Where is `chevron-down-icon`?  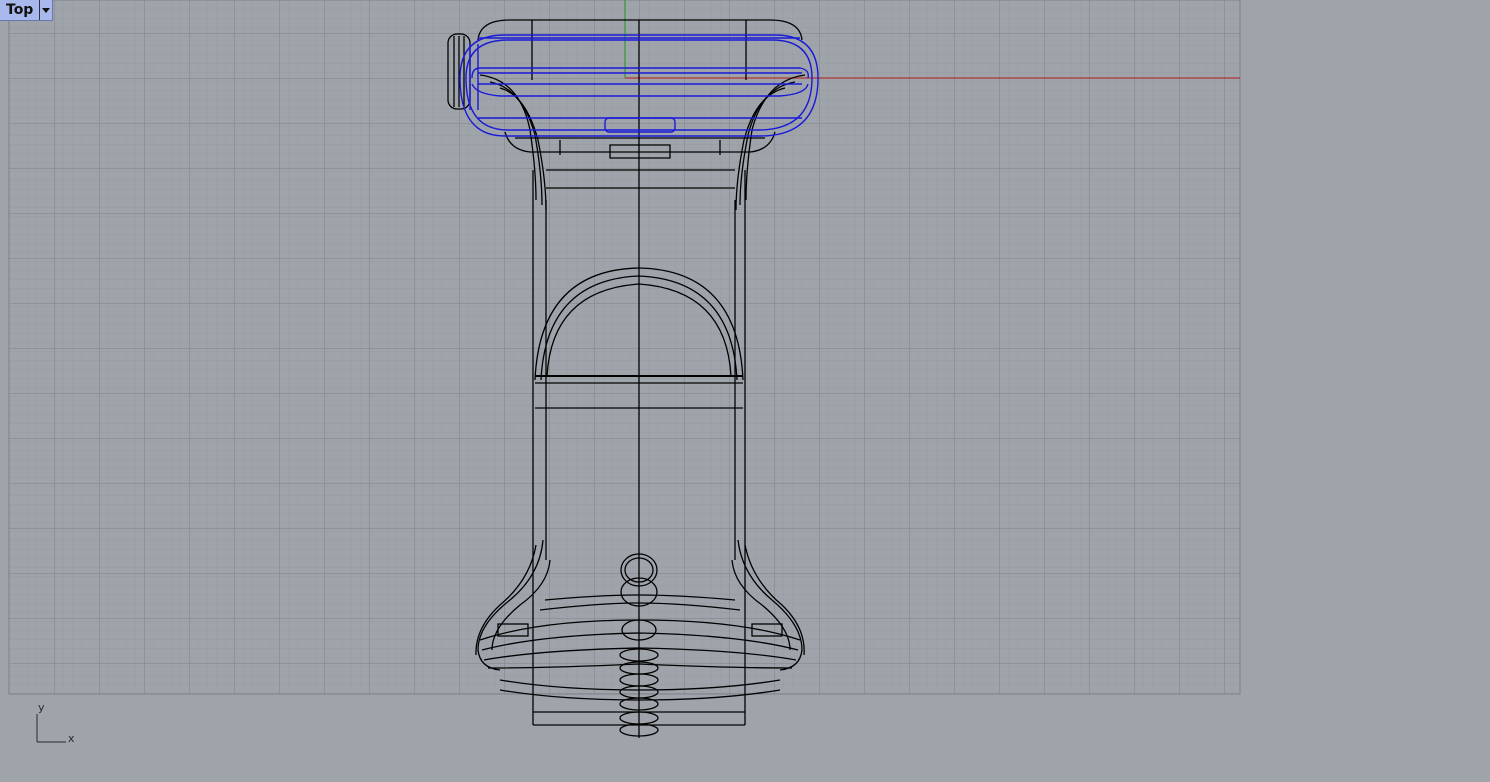
chevron-down-icon is located at coordinates (45, 10).